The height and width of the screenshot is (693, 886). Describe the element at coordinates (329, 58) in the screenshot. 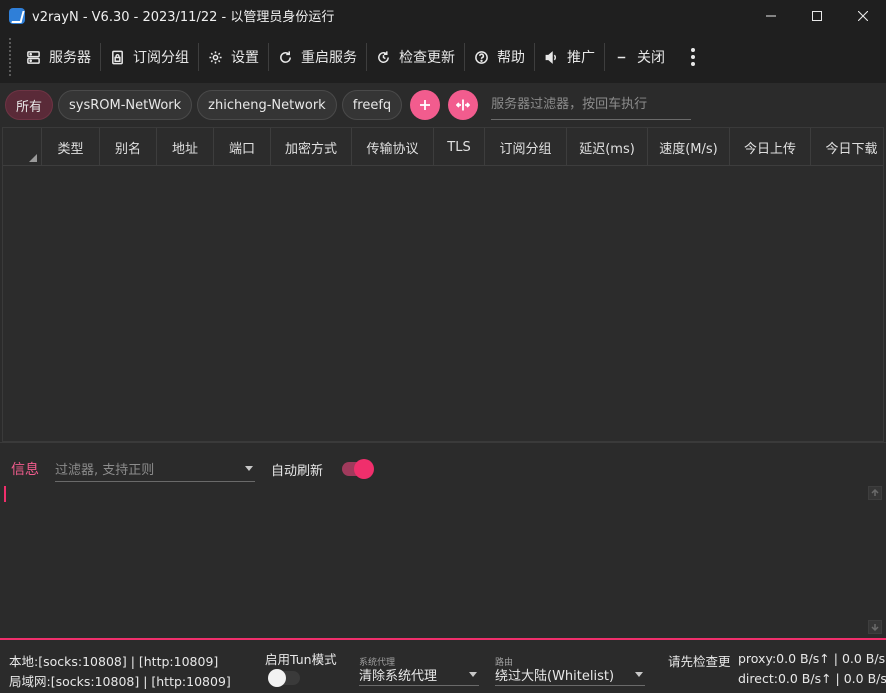

I see `restart-service-label: 重启服务` at that location.